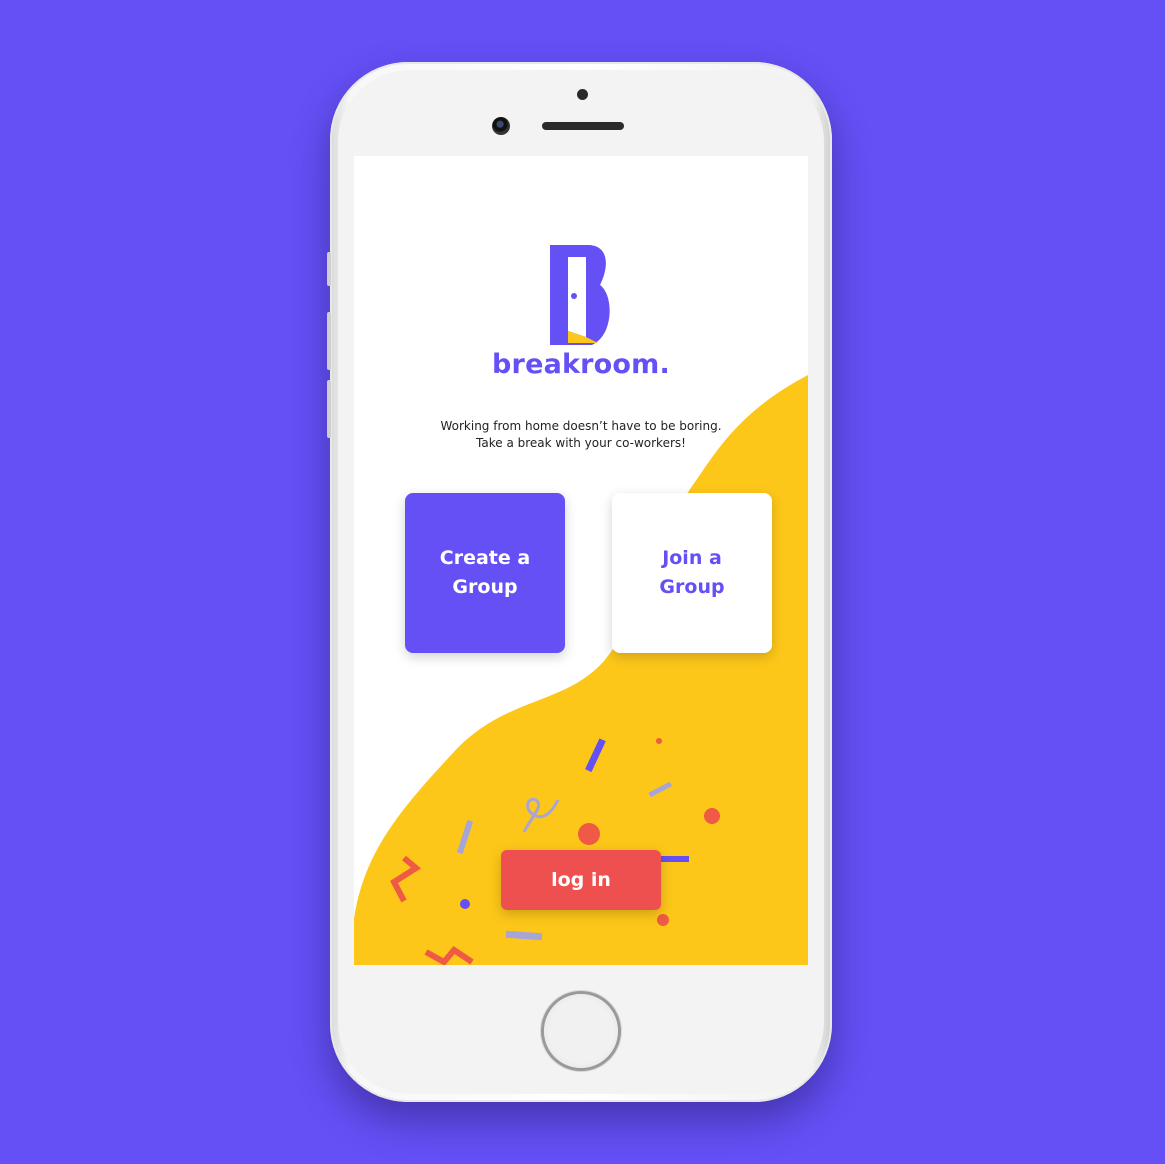 This screenshot has height=1164, width=1165. Describe the element at coordinates (581, 1031) in the screenshot. I see `home-button` at that location.